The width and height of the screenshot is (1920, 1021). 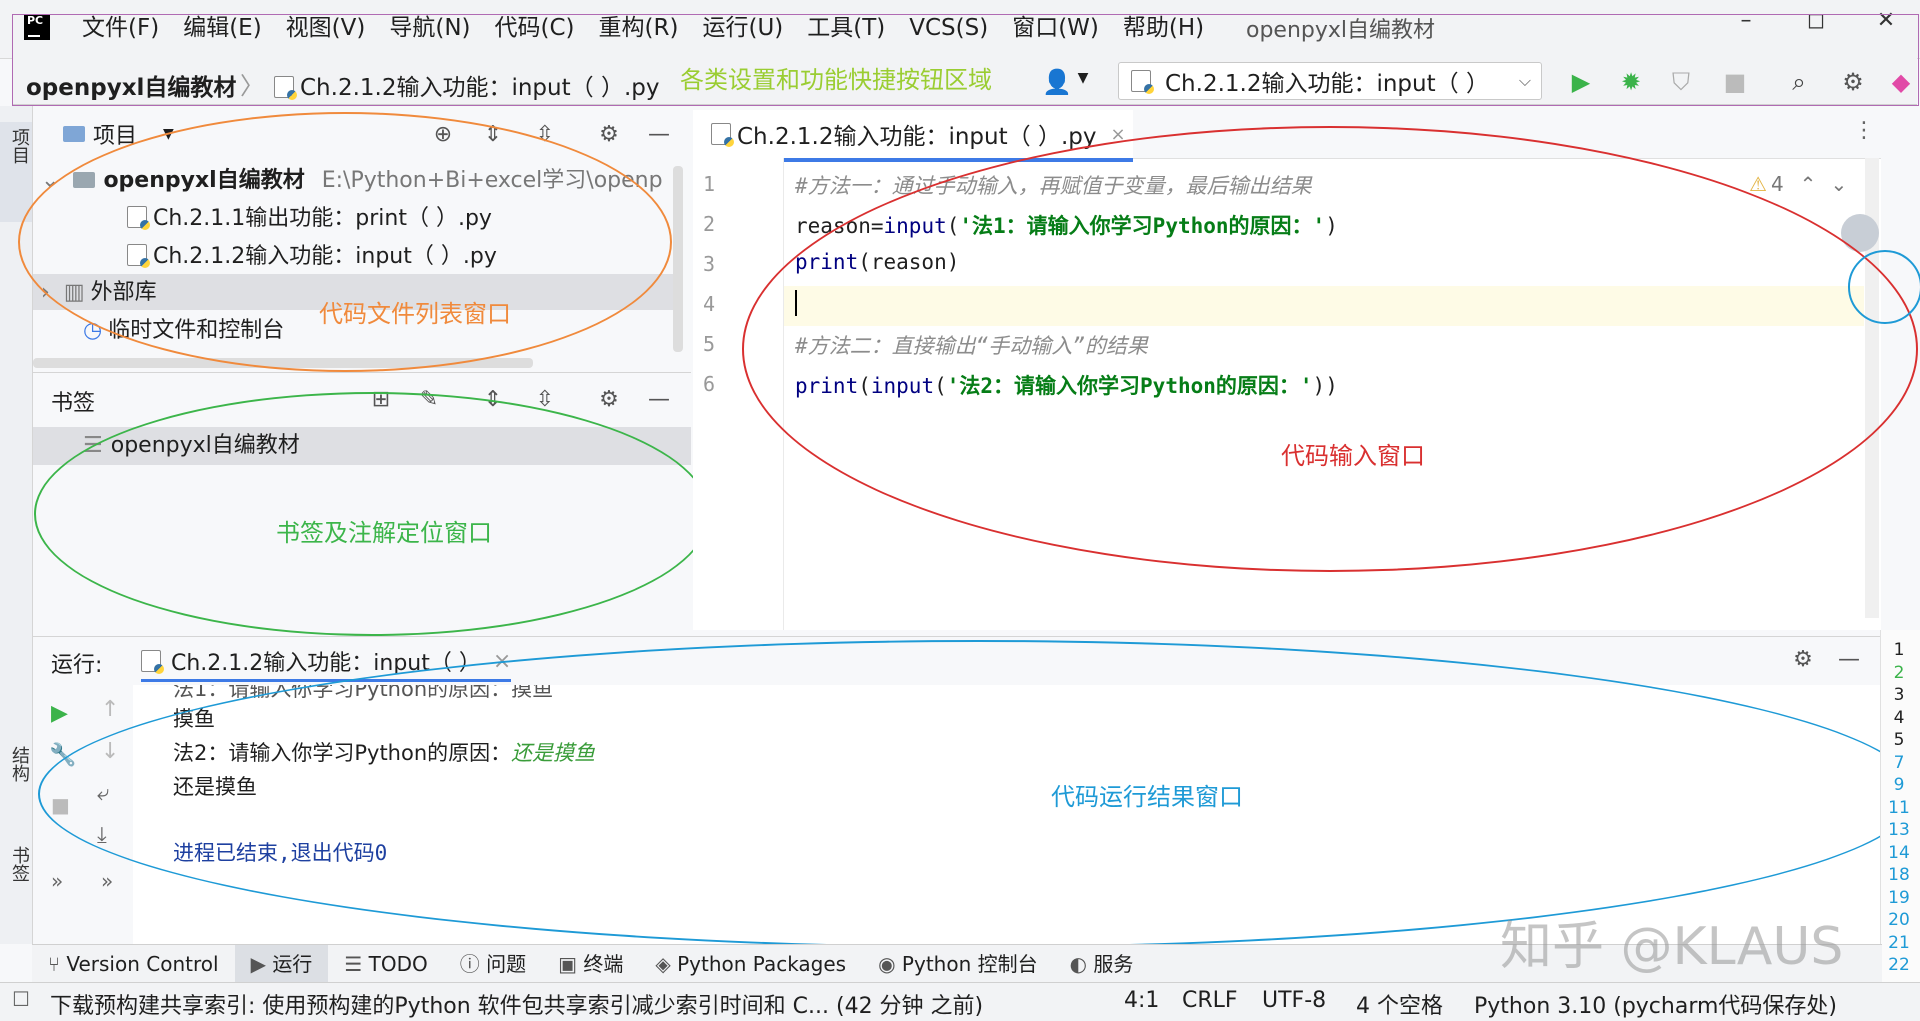 What do you see at coordinates (443, 134) in the screenshot?
I see `locate-icon: ⊕` at bounding box center [443, 134].